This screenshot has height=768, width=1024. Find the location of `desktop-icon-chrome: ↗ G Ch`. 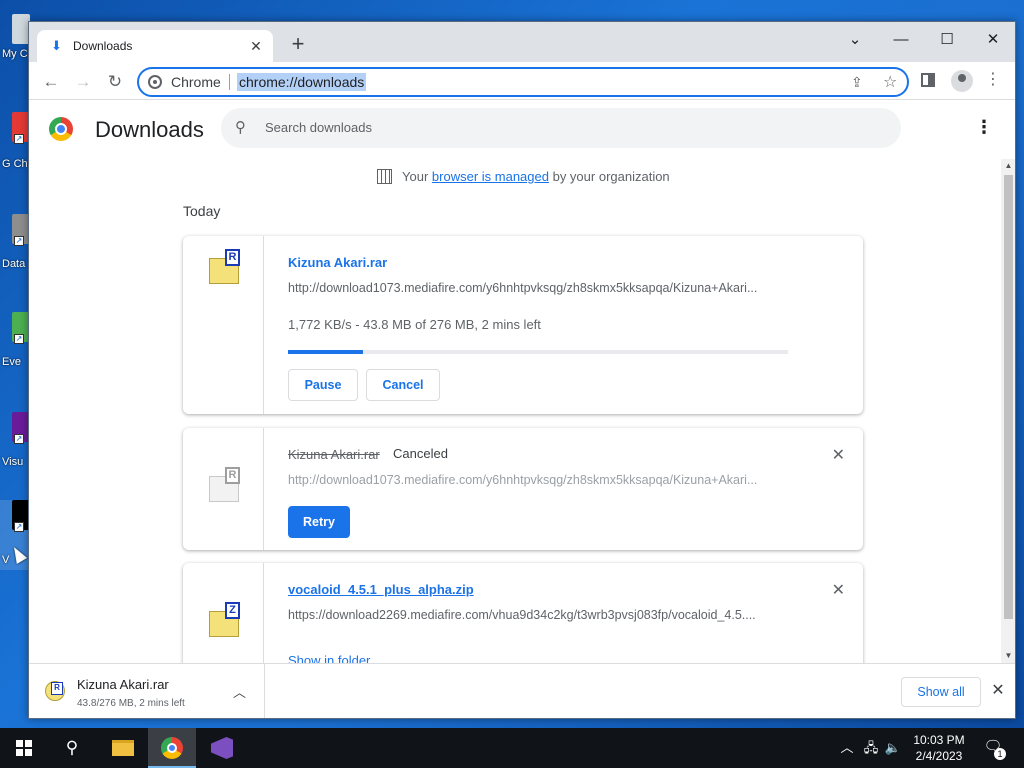

desktop-icon-chrome: ↗ G Ch is located at coordinates (15, 147).